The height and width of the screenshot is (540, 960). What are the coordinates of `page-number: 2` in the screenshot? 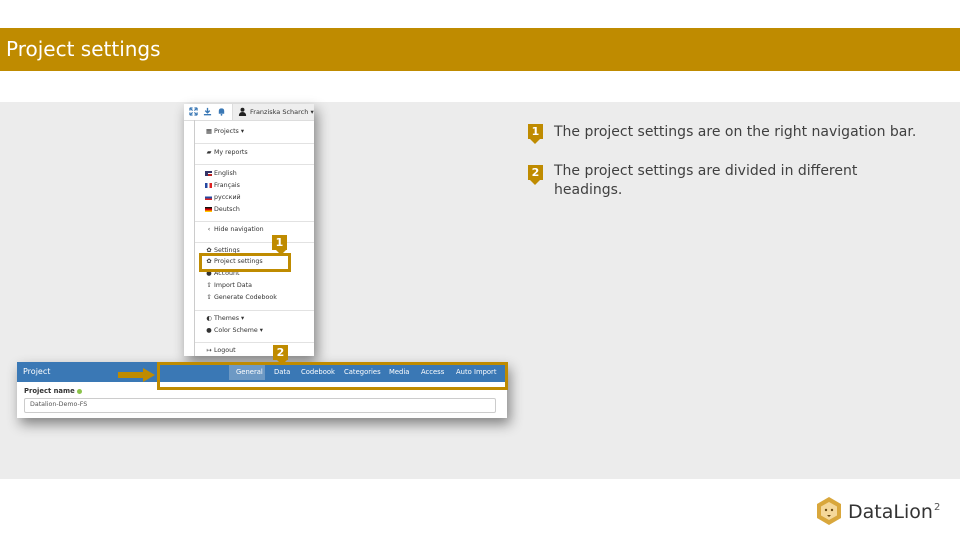 It's located at (937, 507).